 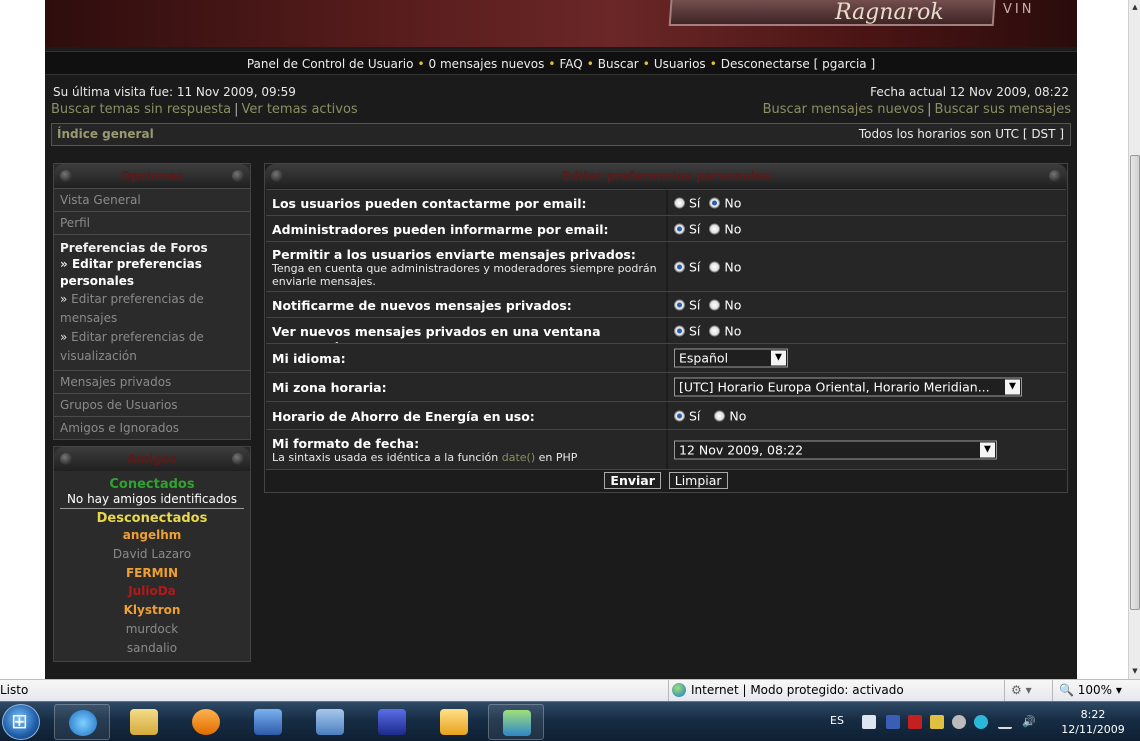 What do you see at coordinates (152, 222) in the screenshot?
I see `tab-profile: Perfil` at bounding box center [152, 222].